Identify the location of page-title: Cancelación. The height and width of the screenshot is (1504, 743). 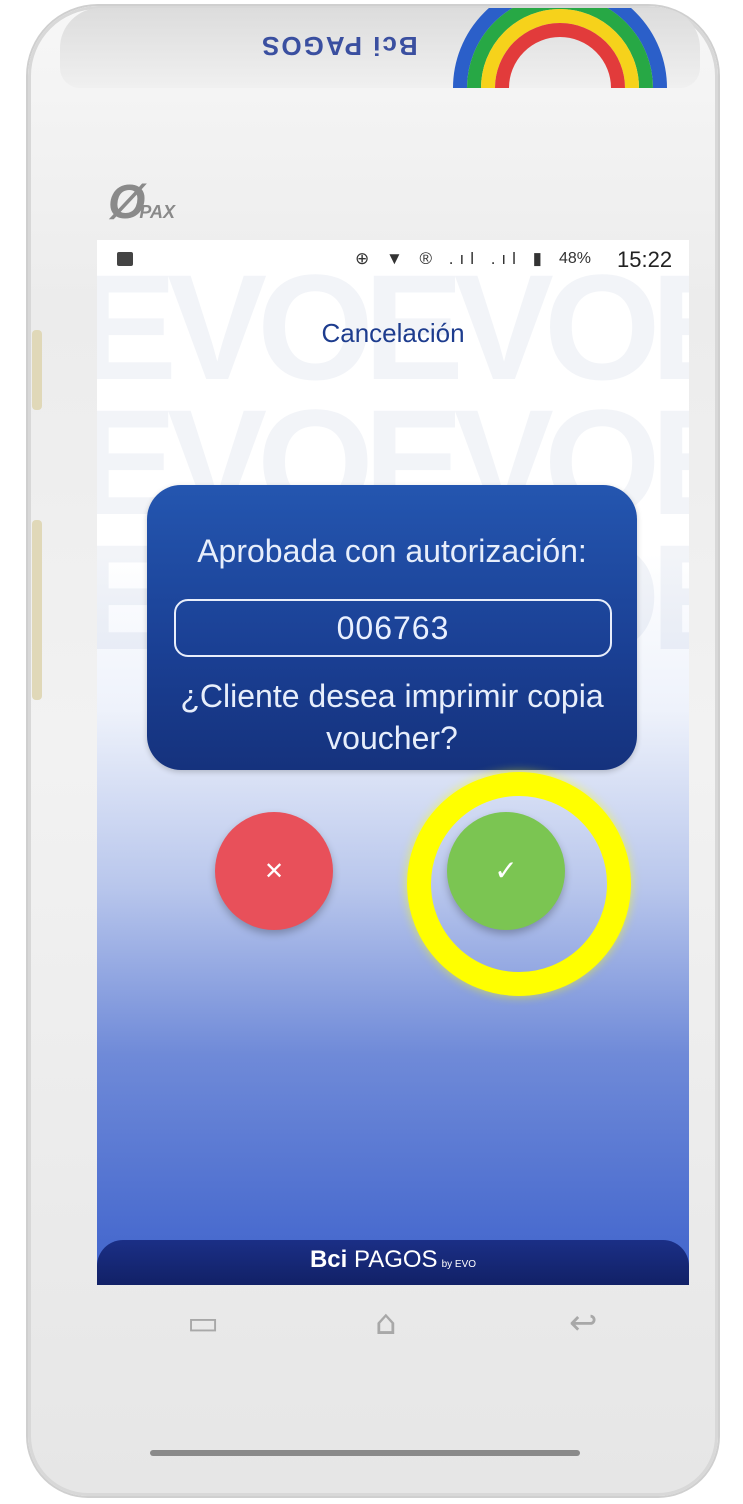
(393, 333).